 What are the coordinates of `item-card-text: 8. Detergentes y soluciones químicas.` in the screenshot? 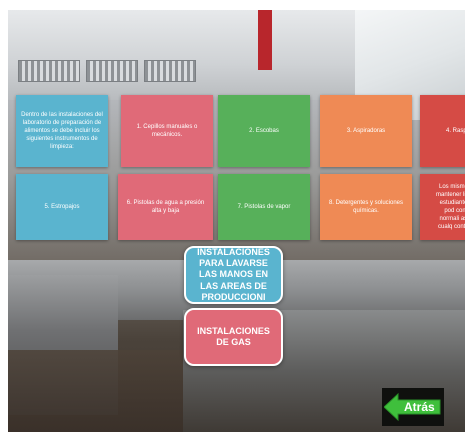 It's located at (366, 206).